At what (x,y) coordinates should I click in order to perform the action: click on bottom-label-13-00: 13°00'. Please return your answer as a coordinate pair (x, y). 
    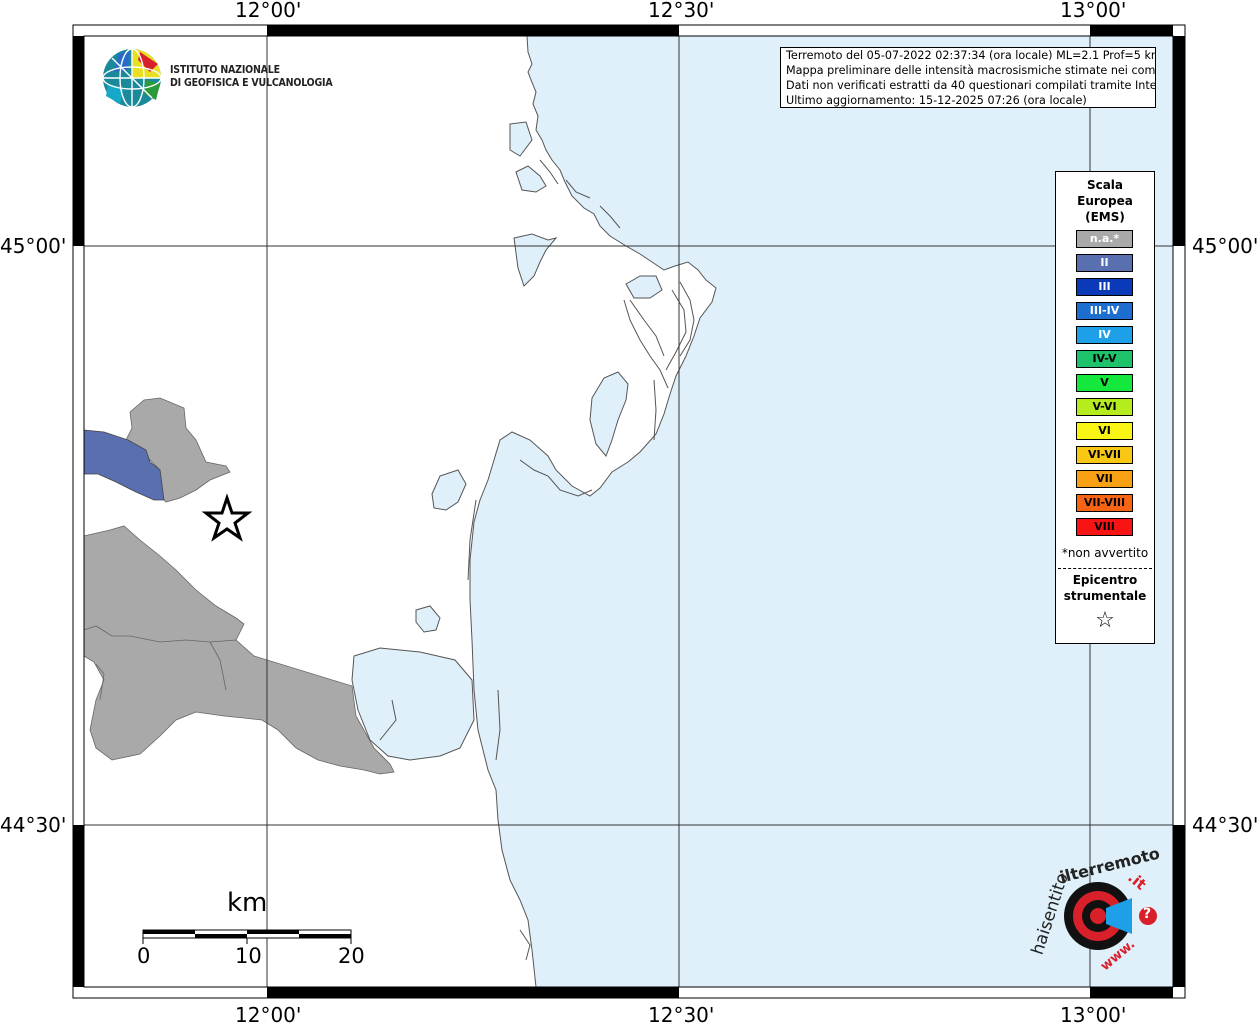
    Looking at the image, I should click on (1093, 1015).